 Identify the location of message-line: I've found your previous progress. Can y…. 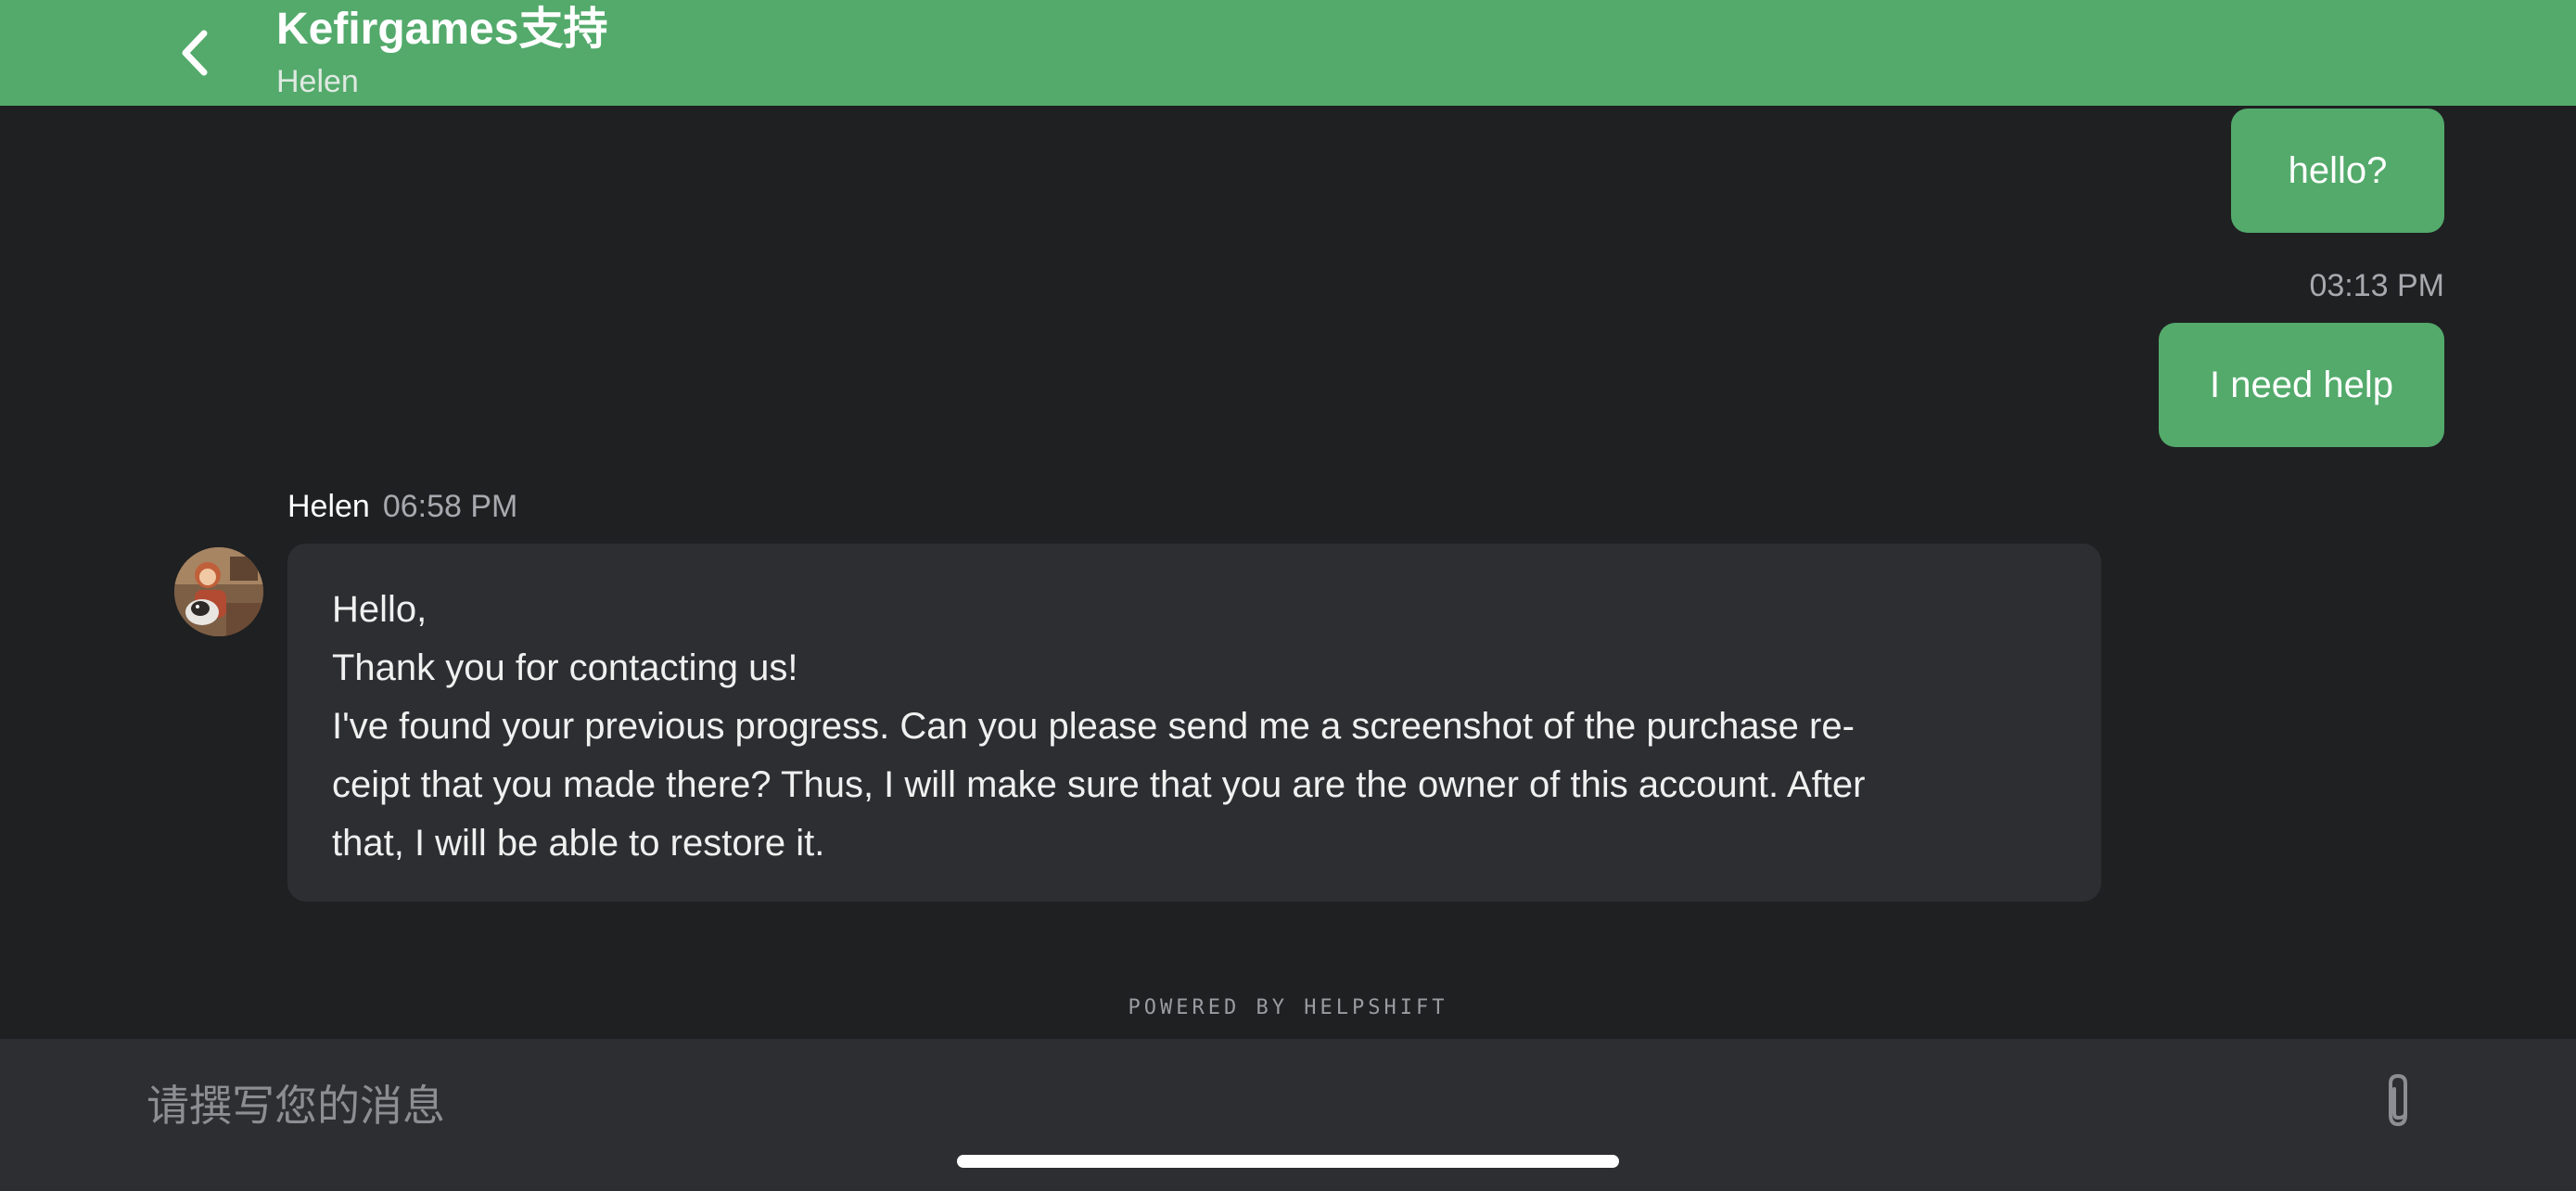
(1093, 726).